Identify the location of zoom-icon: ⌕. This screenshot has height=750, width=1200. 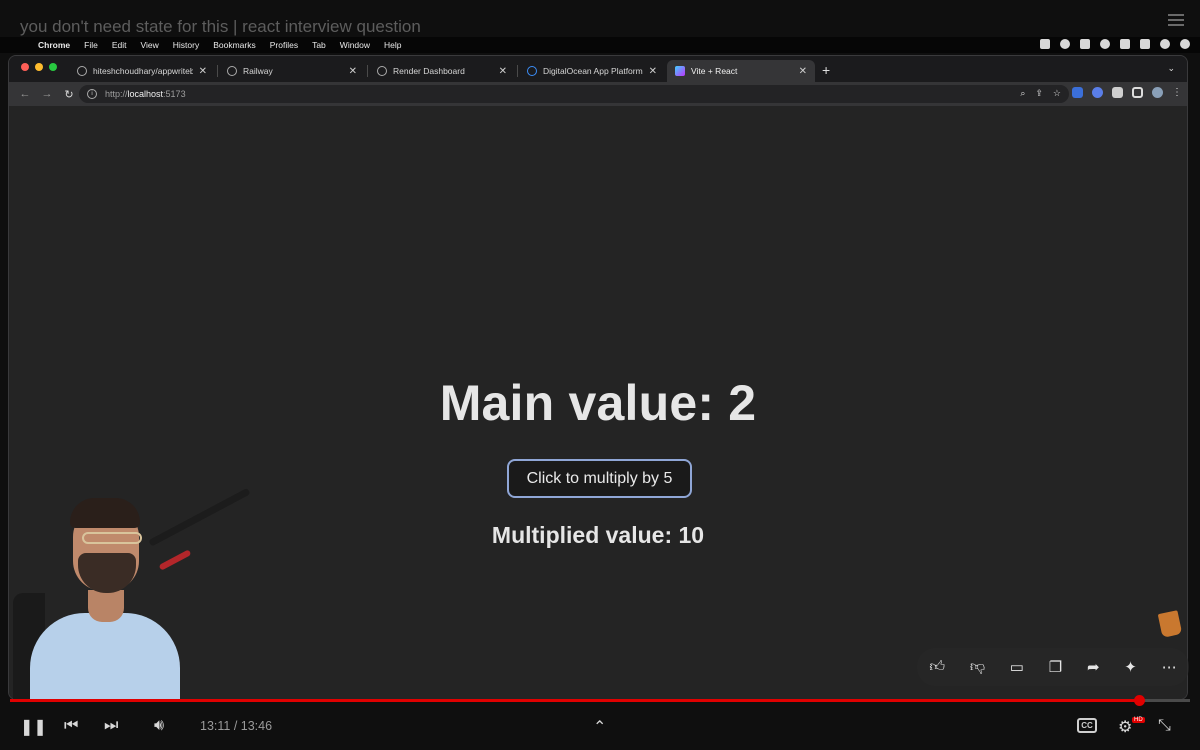
(1022, 93).